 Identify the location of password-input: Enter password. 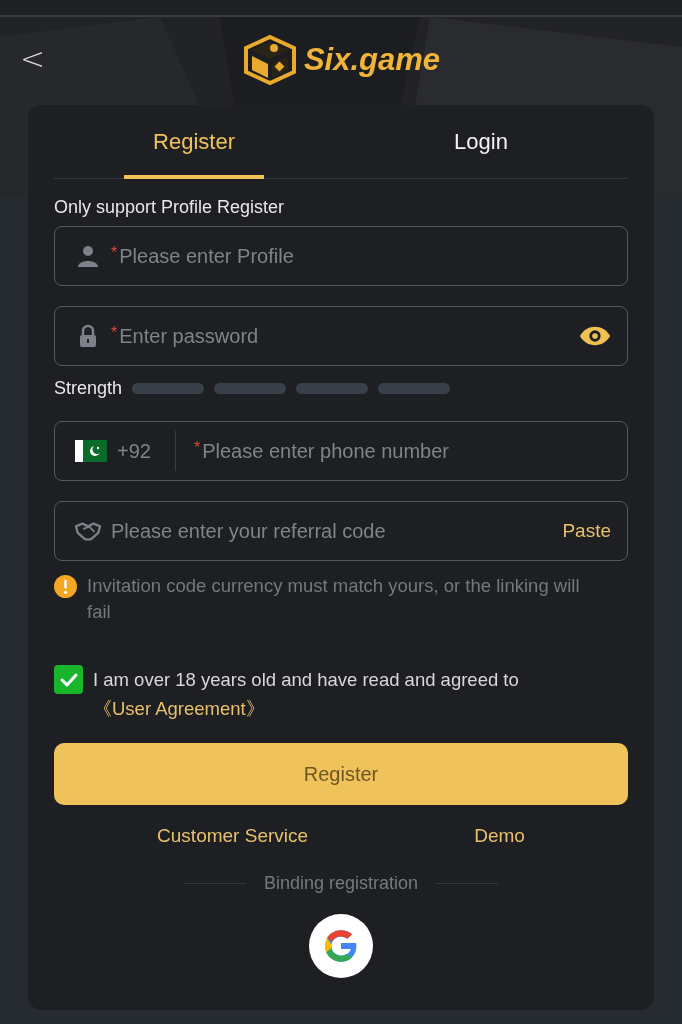
(349, 336).